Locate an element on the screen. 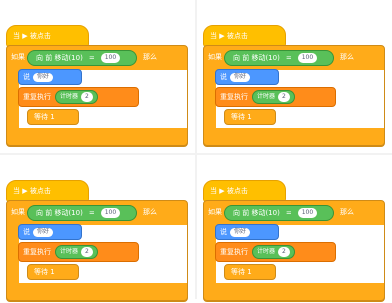 The height and width of the screenshot is (303, 392). horizontal-divider is located at coordinates (196, 154).